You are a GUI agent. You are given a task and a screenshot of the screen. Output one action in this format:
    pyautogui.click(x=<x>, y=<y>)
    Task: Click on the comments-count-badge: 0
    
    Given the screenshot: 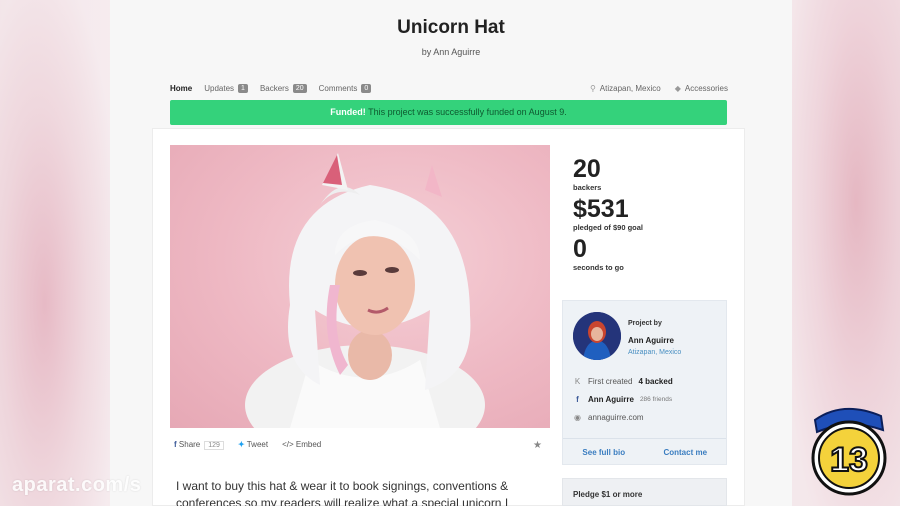 What is the action you would take?
    pyautogui.click(x=366, y=88)
    